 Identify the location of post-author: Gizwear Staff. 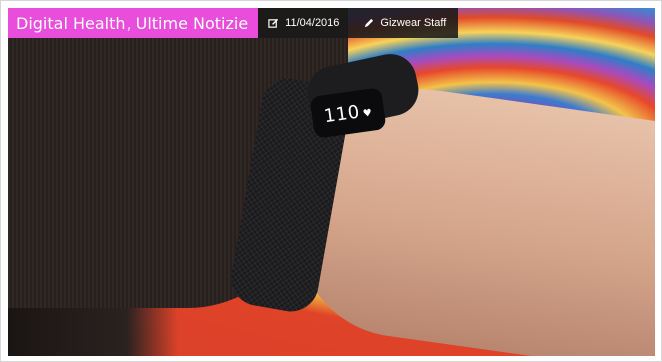
(413, 23).